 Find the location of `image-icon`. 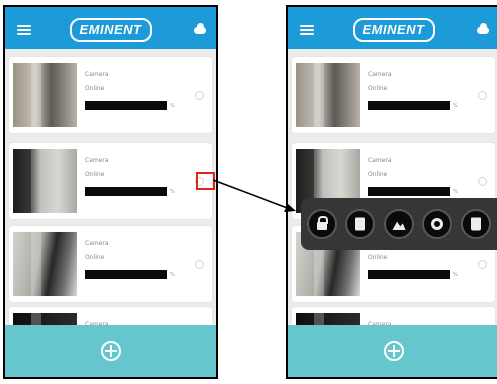

image-icon is located at coordinates (399, 225).